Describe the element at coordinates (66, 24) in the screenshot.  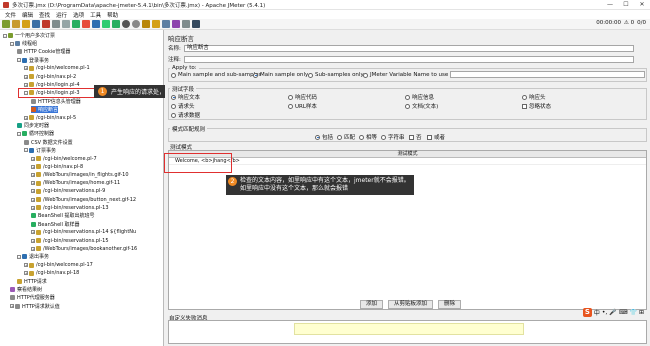
I see `paste-icon` at that location.